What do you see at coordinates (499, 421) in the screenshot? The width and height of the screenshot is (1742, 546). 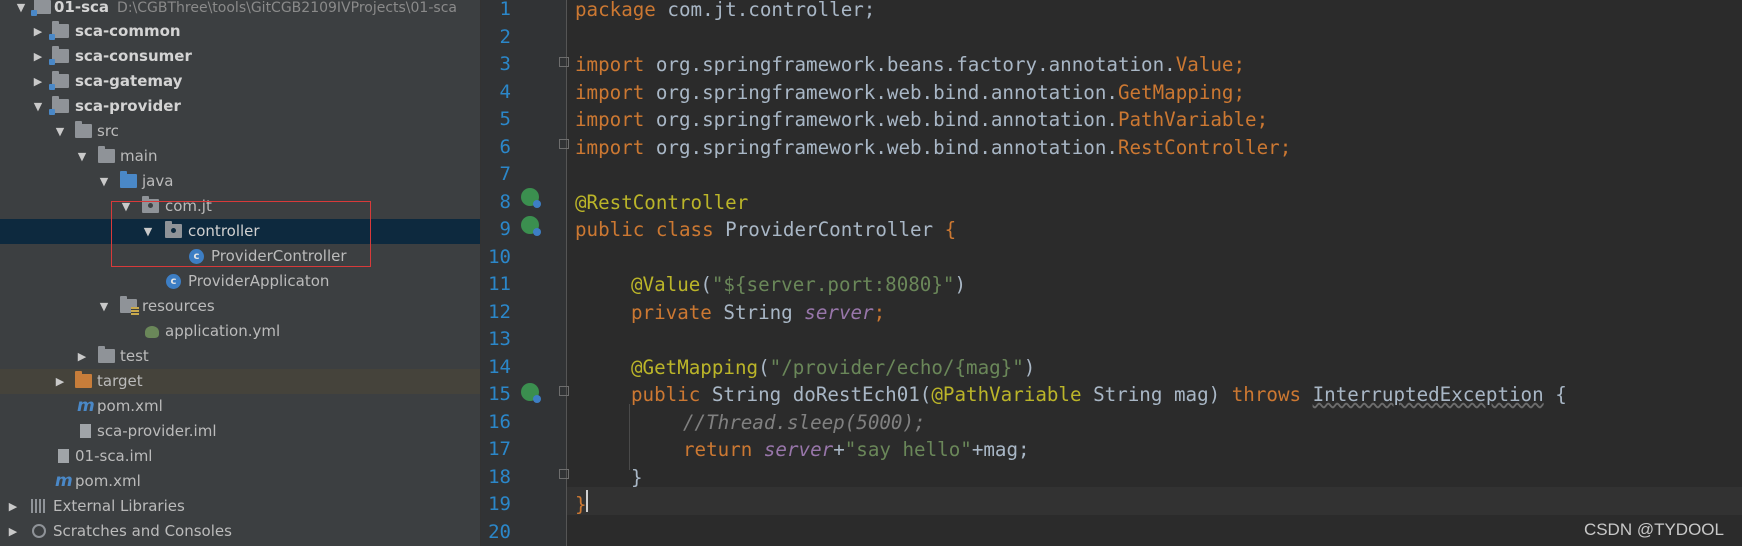 I see `line-number: 16` at bounding box center [499, 421].